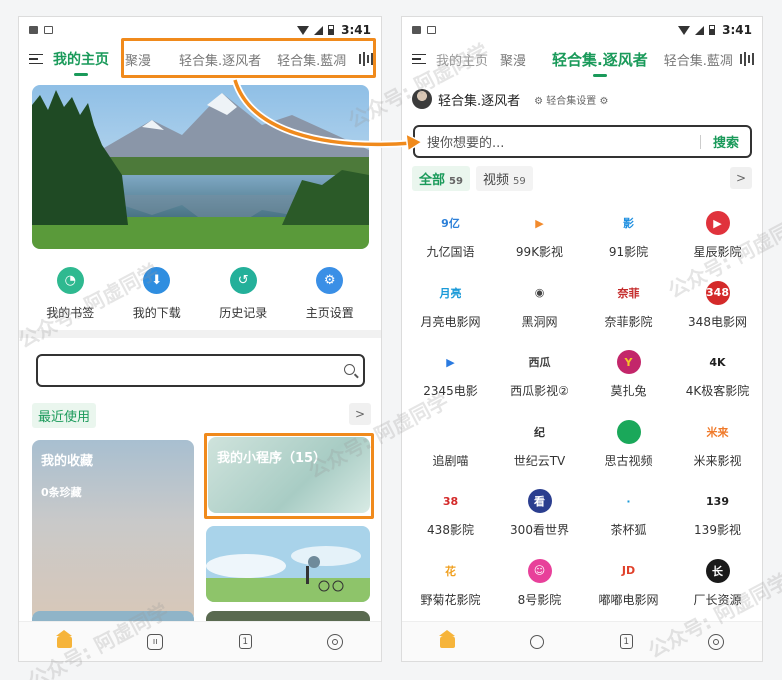 The width and height of the screenshot is (782, 680). I want to click on site-item: Y 莫扎兔, so click(628, 377).